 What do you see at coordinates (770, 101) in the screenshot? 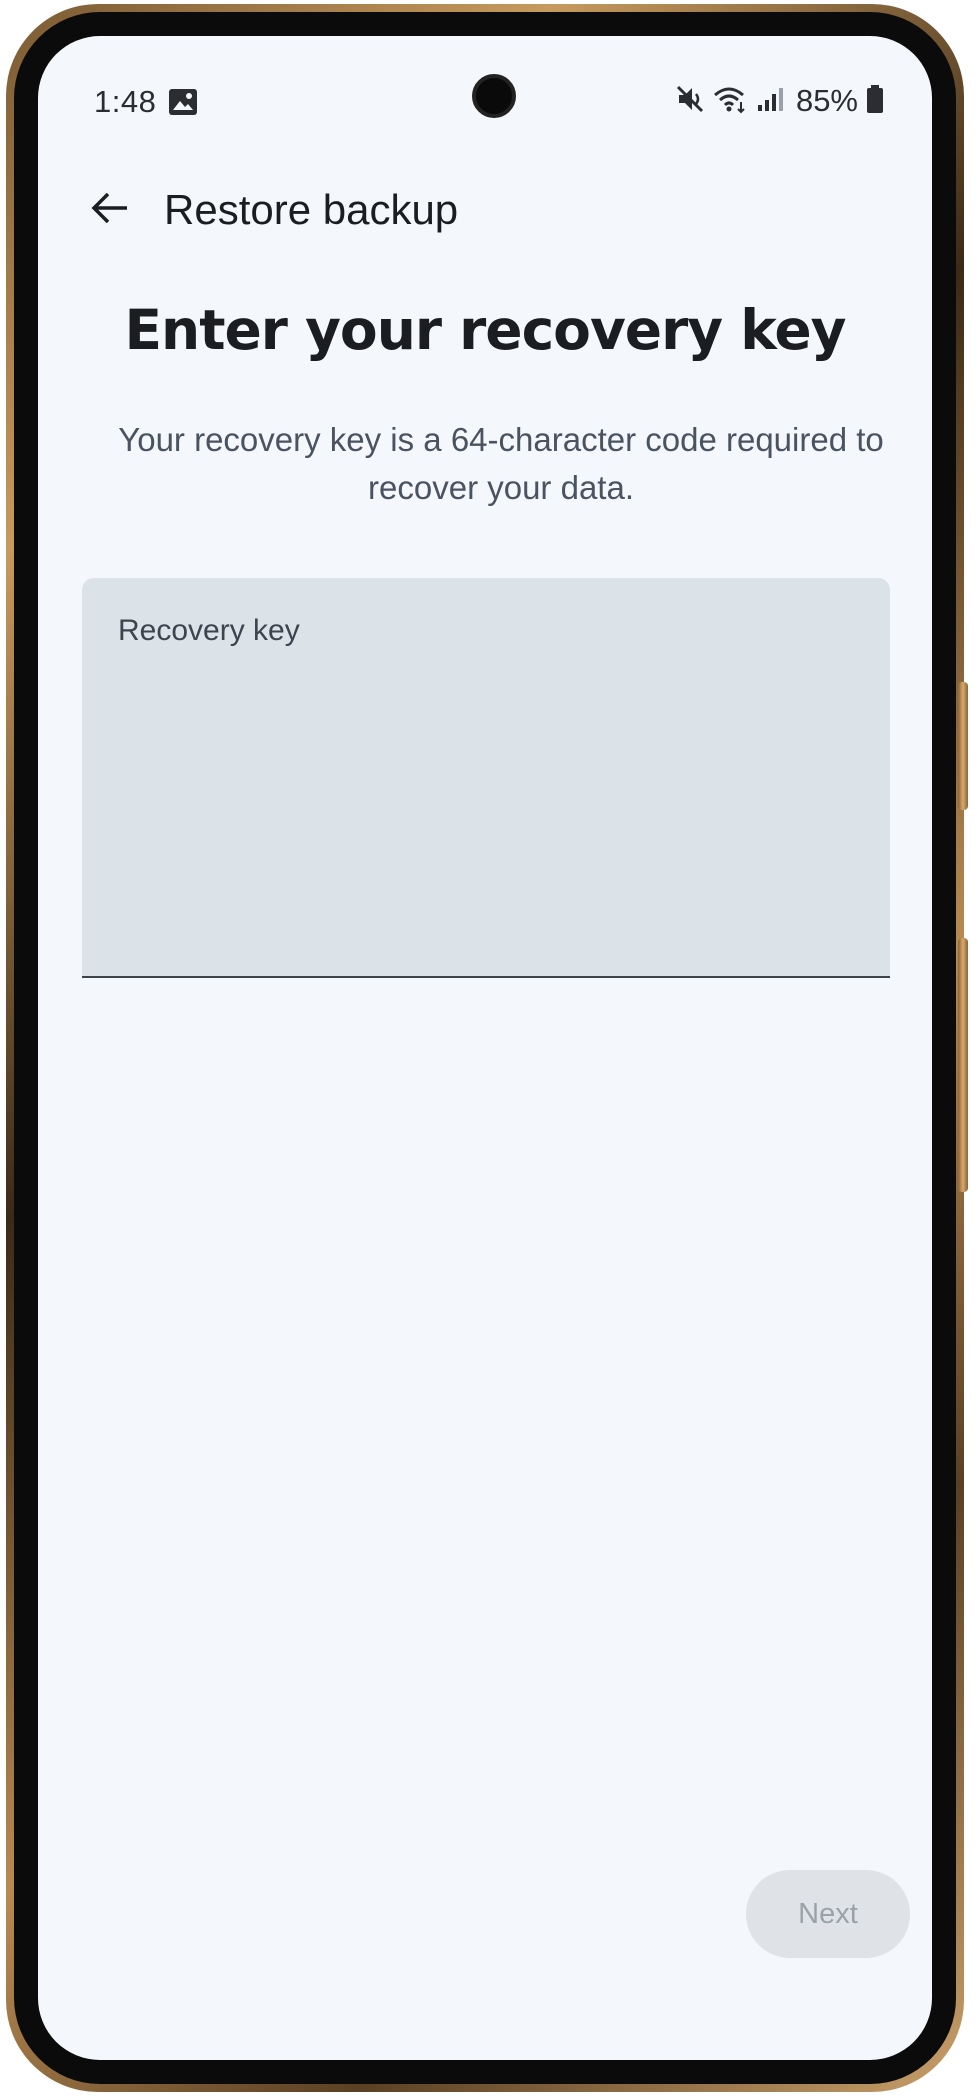
I see `signal-icon` at bounding box center [770, 101].